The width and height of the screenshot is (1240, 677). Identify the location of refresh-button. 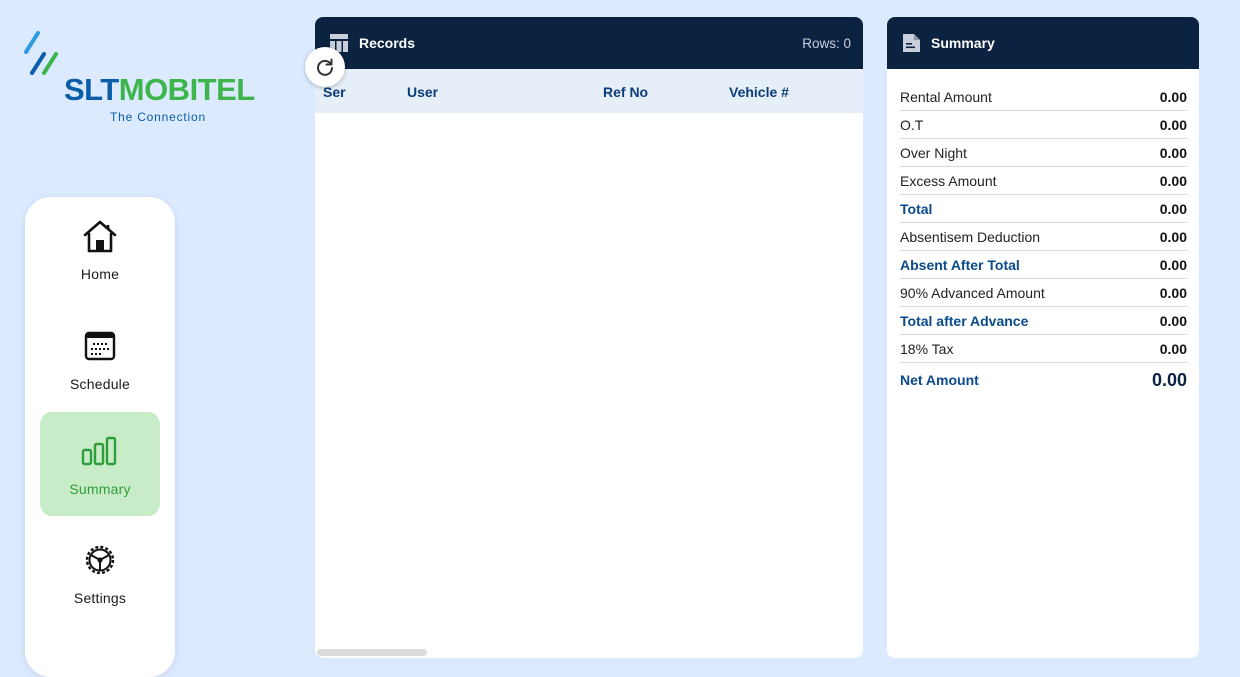
(325, 67).